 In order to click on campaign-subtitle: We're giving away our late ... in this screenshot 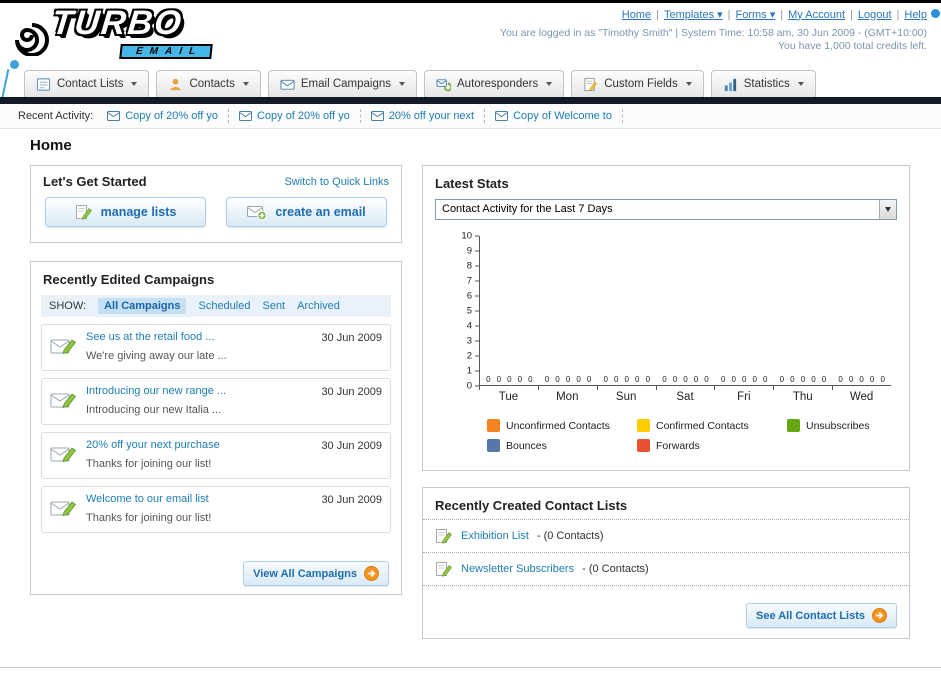, I will do `click(156, 356)`.